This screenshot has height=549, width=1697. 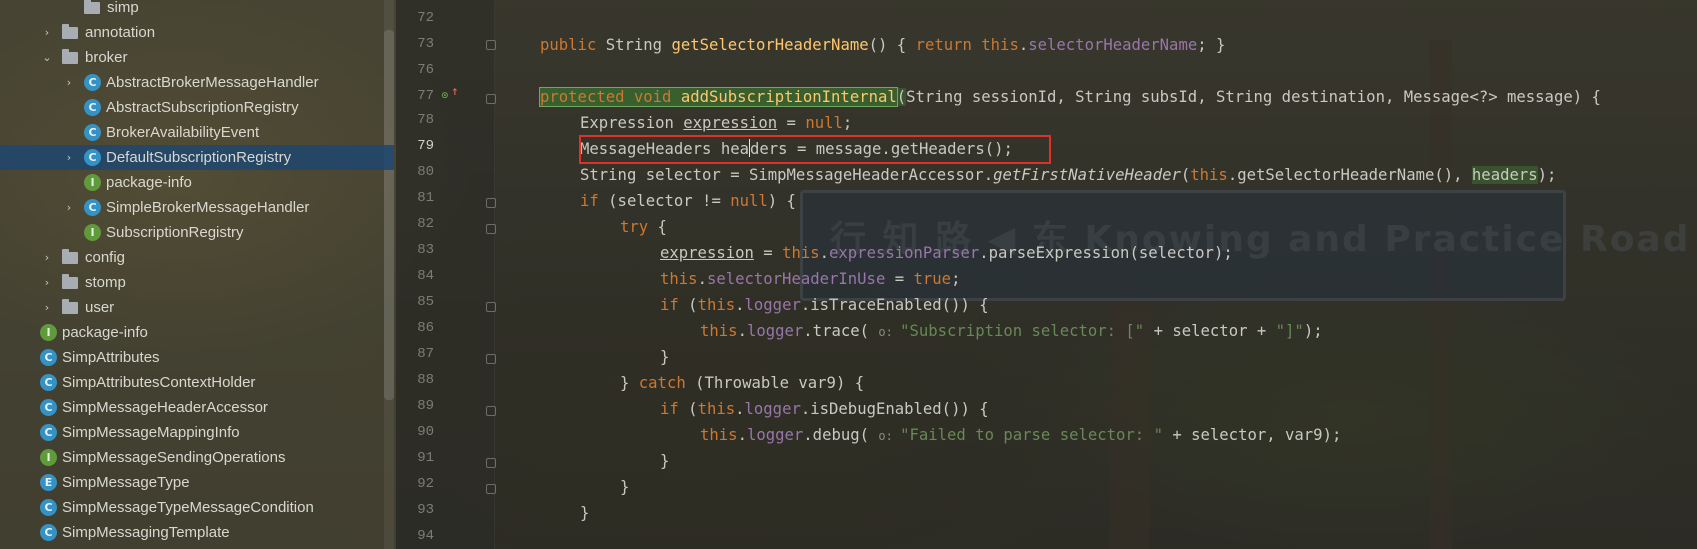 I want to click on enum-icon: E, so click(x=48, y=482).